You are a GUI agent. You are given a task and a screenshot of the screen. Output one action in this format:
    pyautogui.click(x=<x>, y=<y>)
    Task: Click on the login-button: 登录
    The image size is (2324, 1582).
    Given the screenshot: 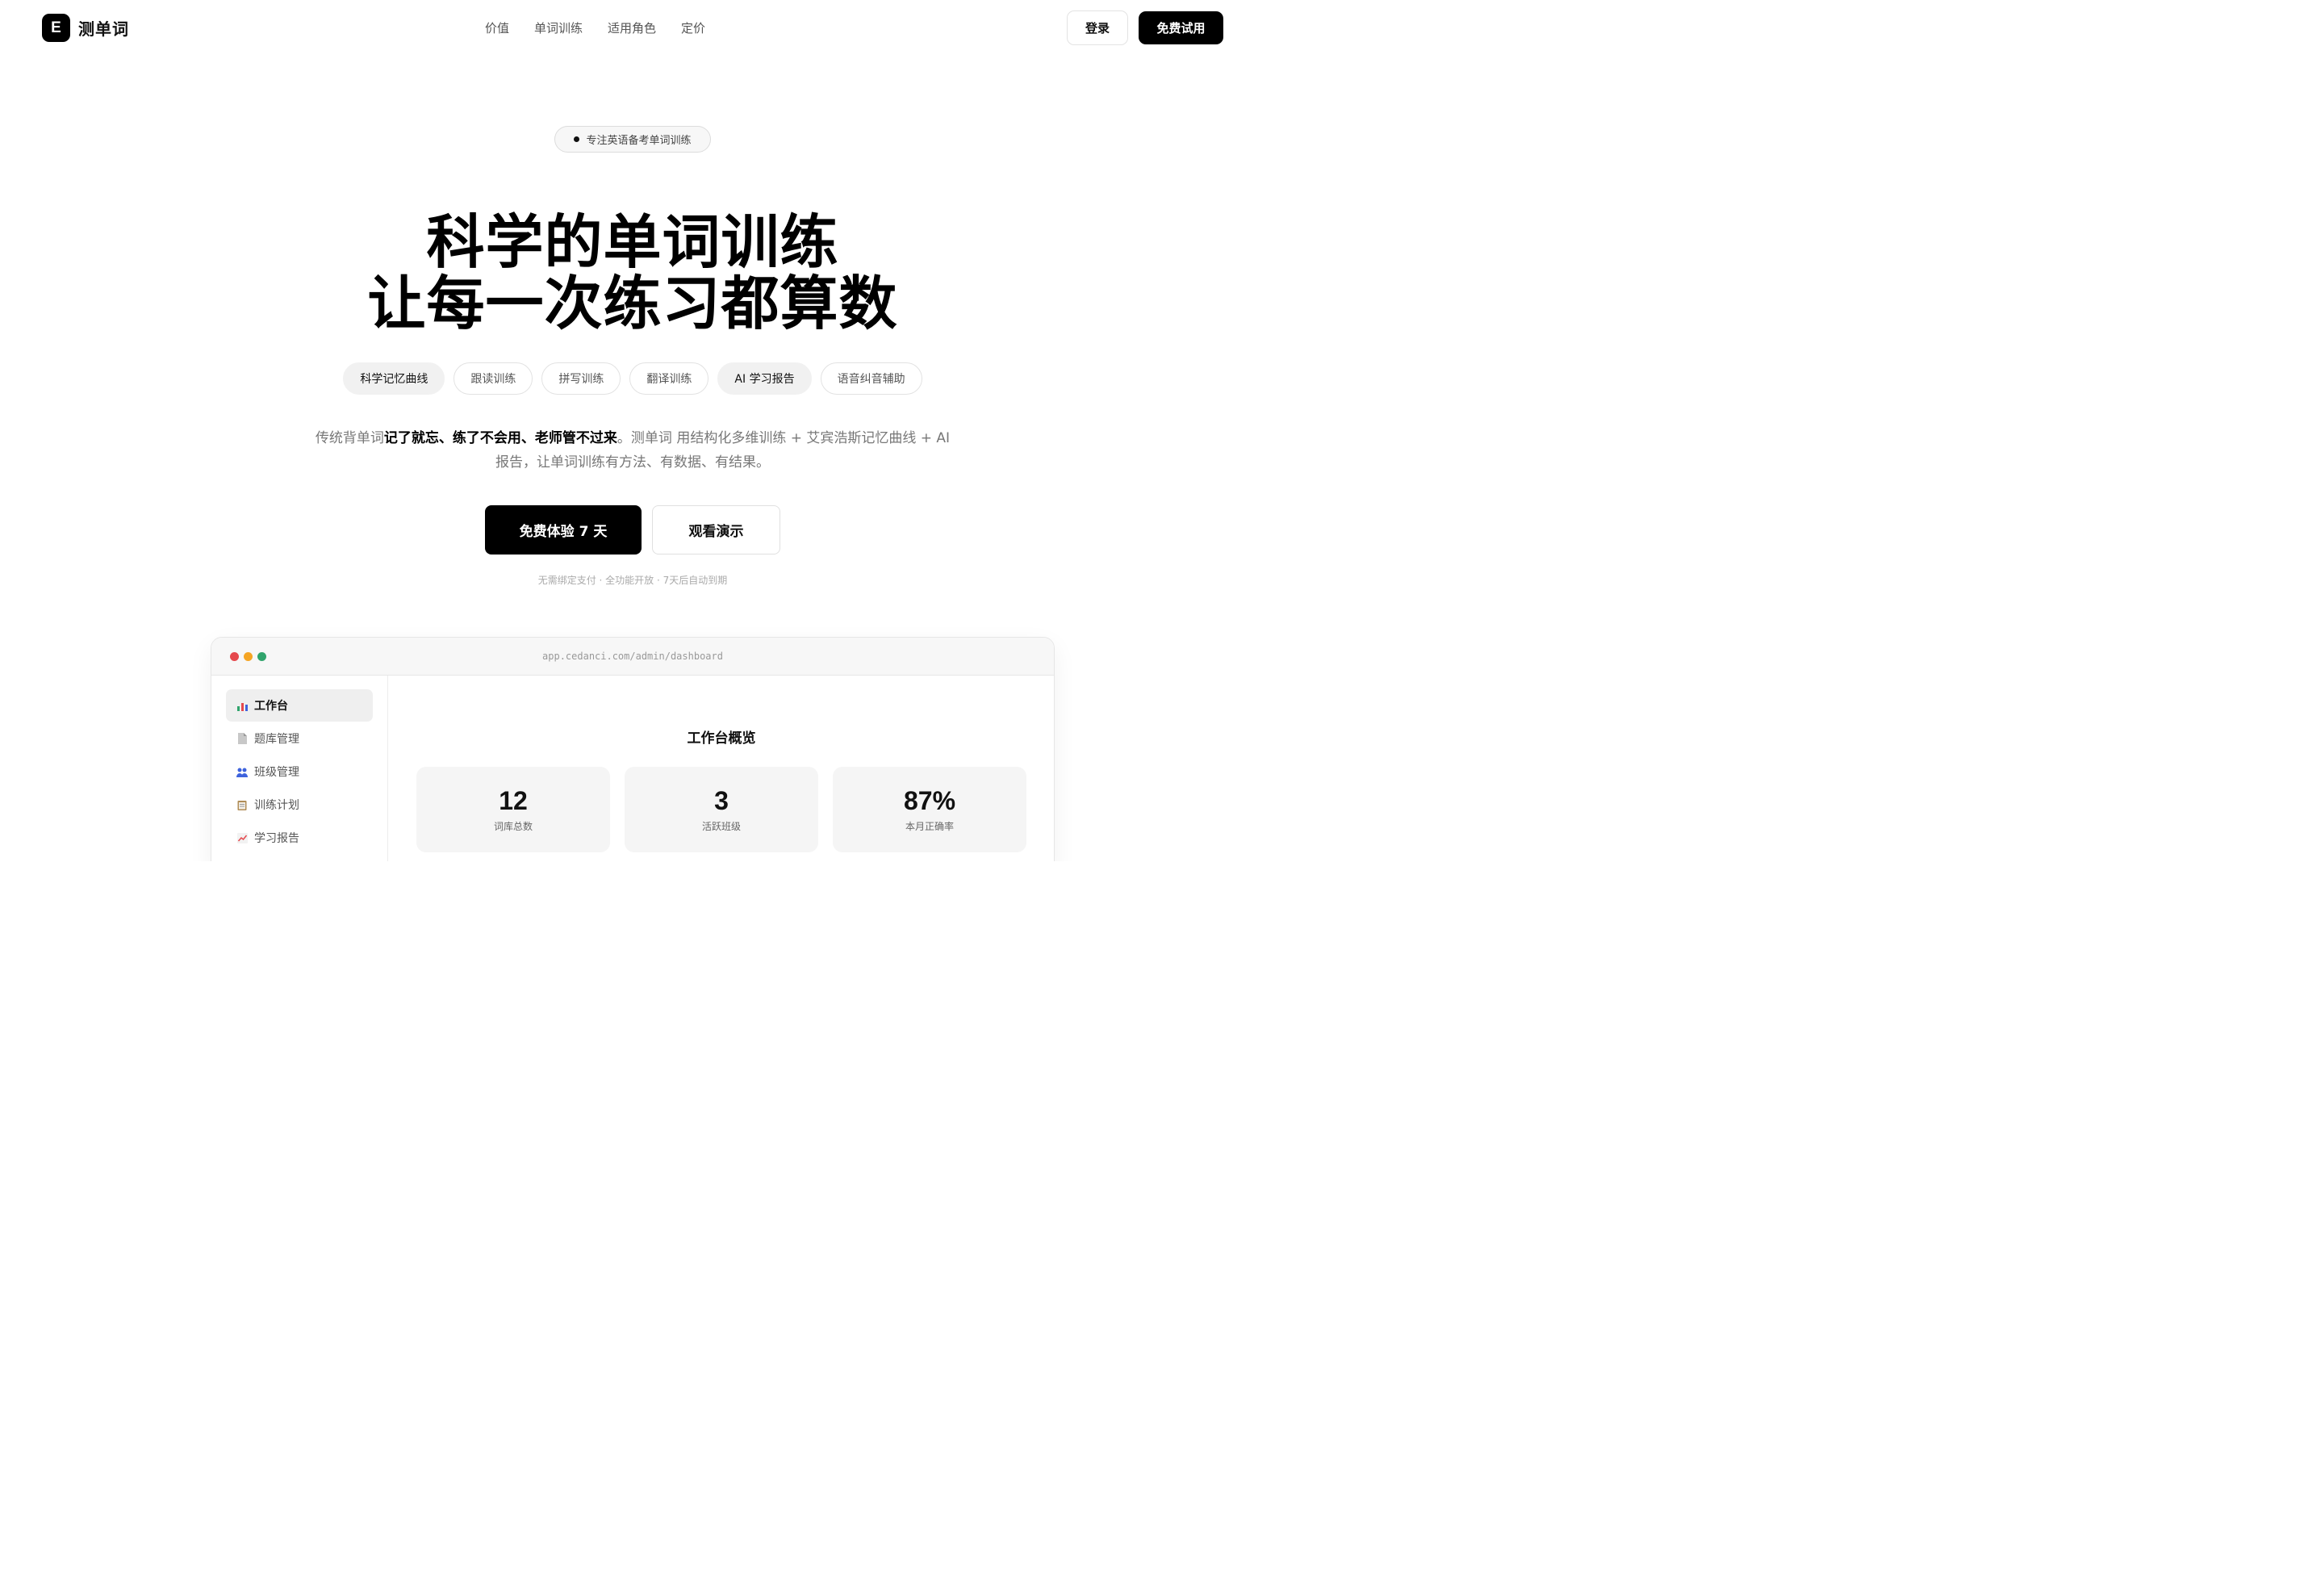 What is the action you would take?
    pyautogui.click(x=1097, y=27)
    